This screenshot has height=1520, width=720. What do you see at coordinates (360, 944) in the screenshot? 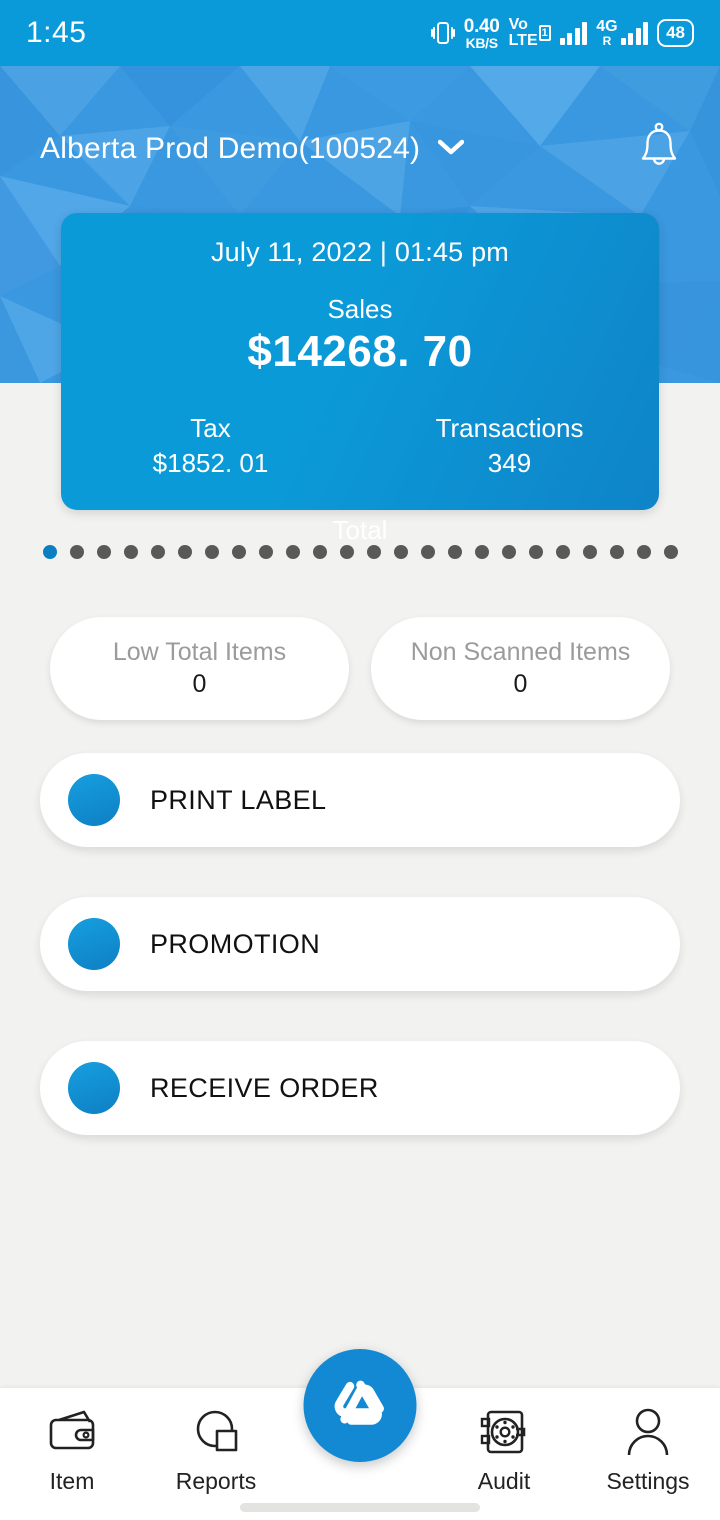
I see `action-row: PROMOTION` at bounding box center [360, 944].